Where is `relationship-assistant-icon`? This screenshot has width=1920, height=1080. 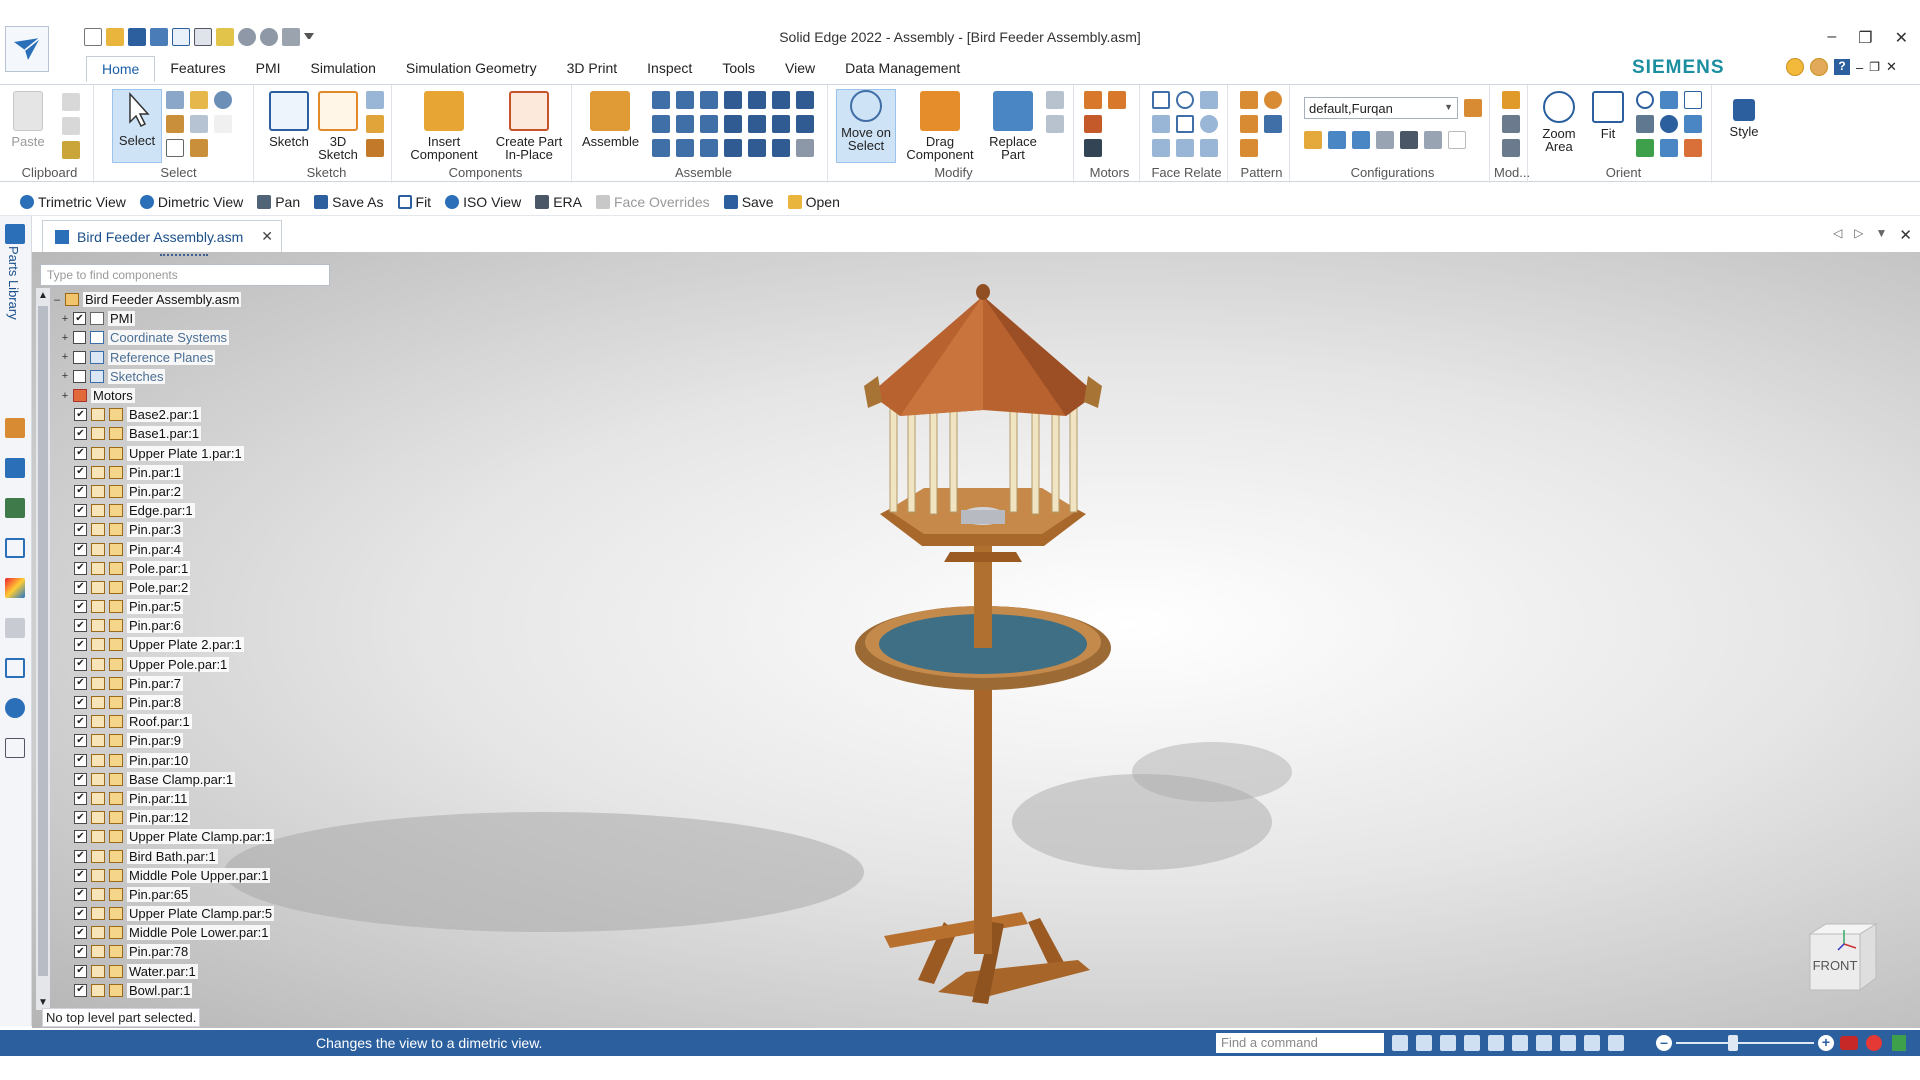 relationship-assistant-icon is located at coordinates (805, 148).